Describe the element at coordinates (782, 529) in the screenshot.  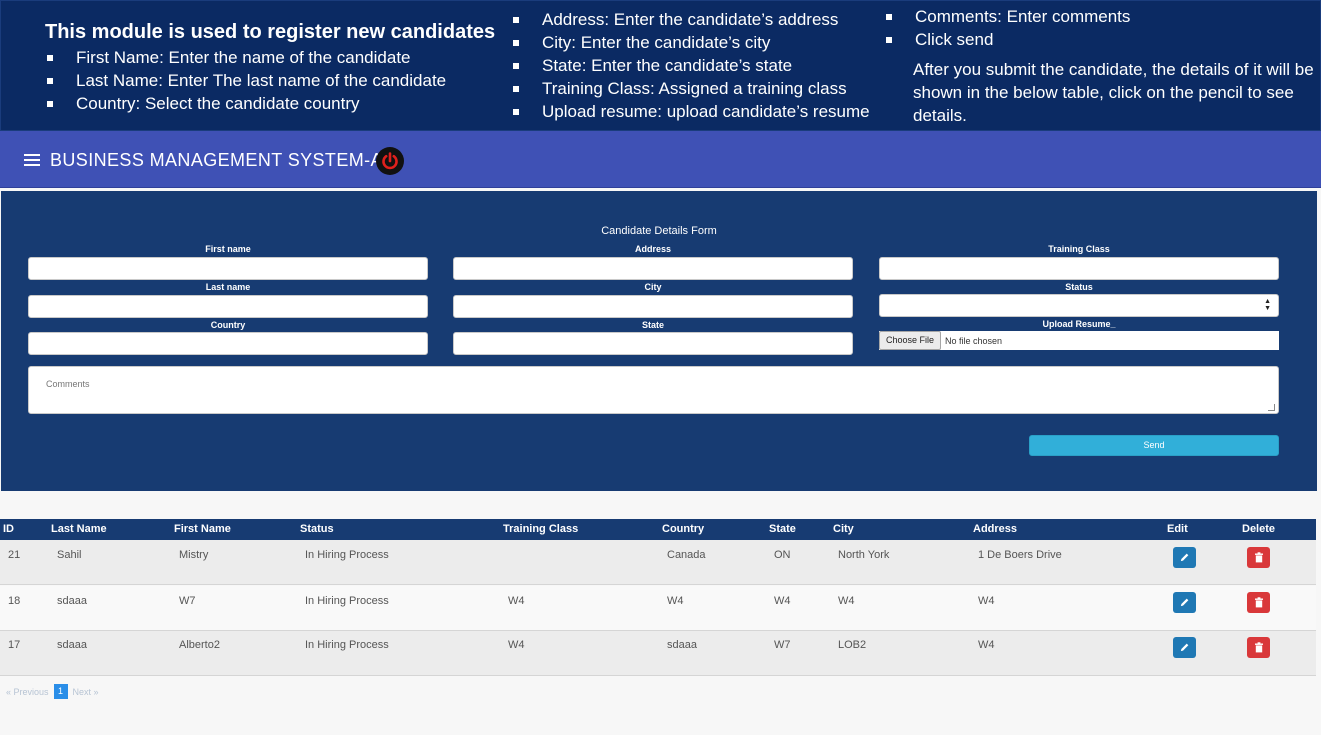
I see `col-header-state: State` at that location.